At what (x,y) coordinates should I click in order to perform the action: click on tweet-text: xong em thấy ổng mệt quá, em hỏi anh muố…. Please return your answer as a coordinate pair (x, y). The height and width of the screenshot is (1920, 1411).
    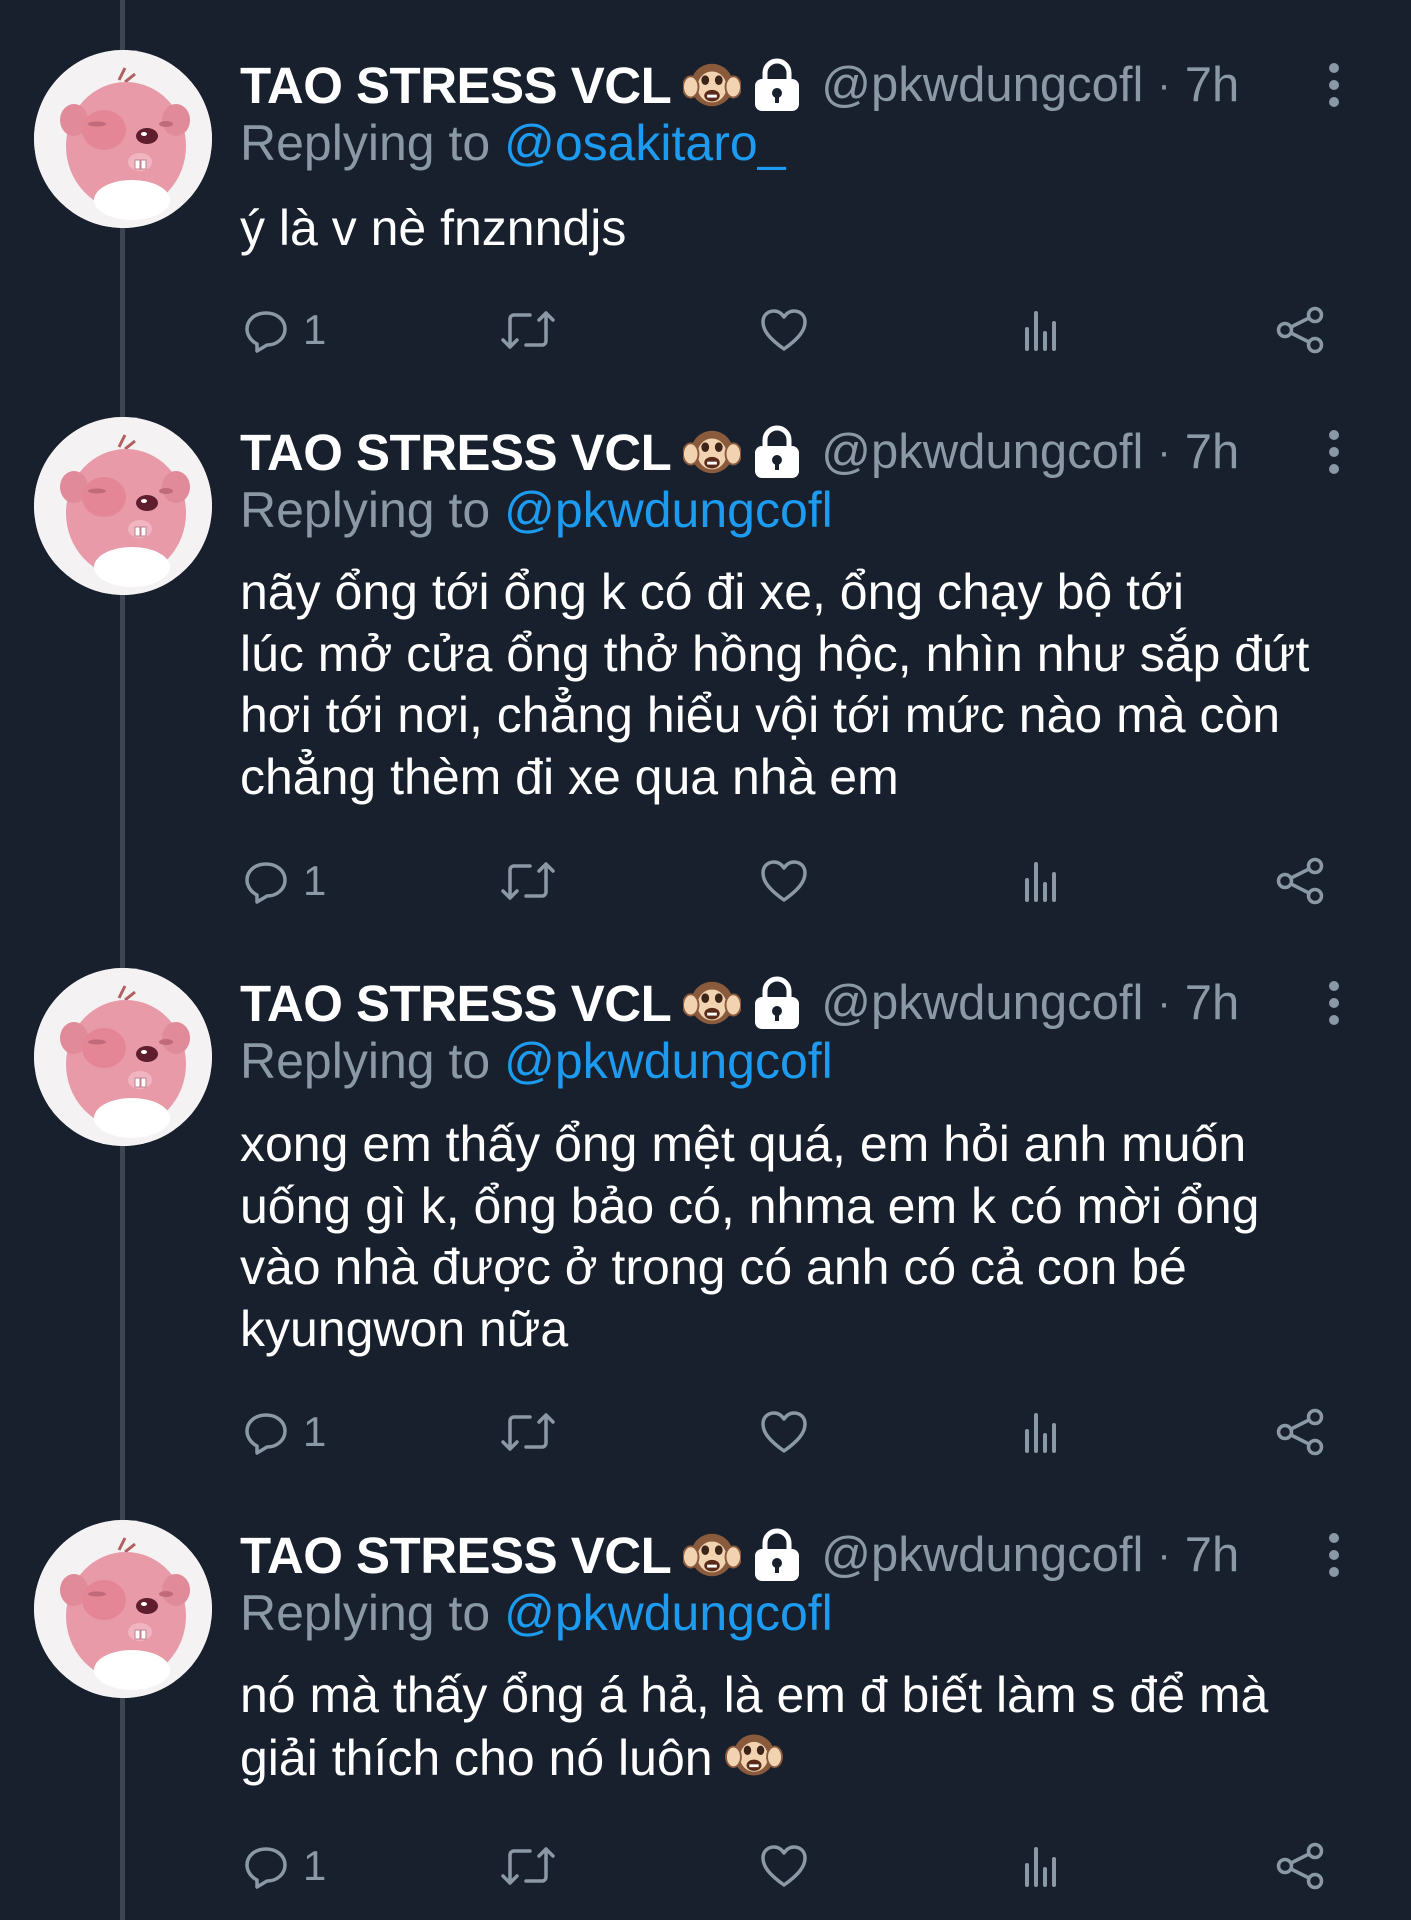
    Looking at the image, I should click on (750, 1236).